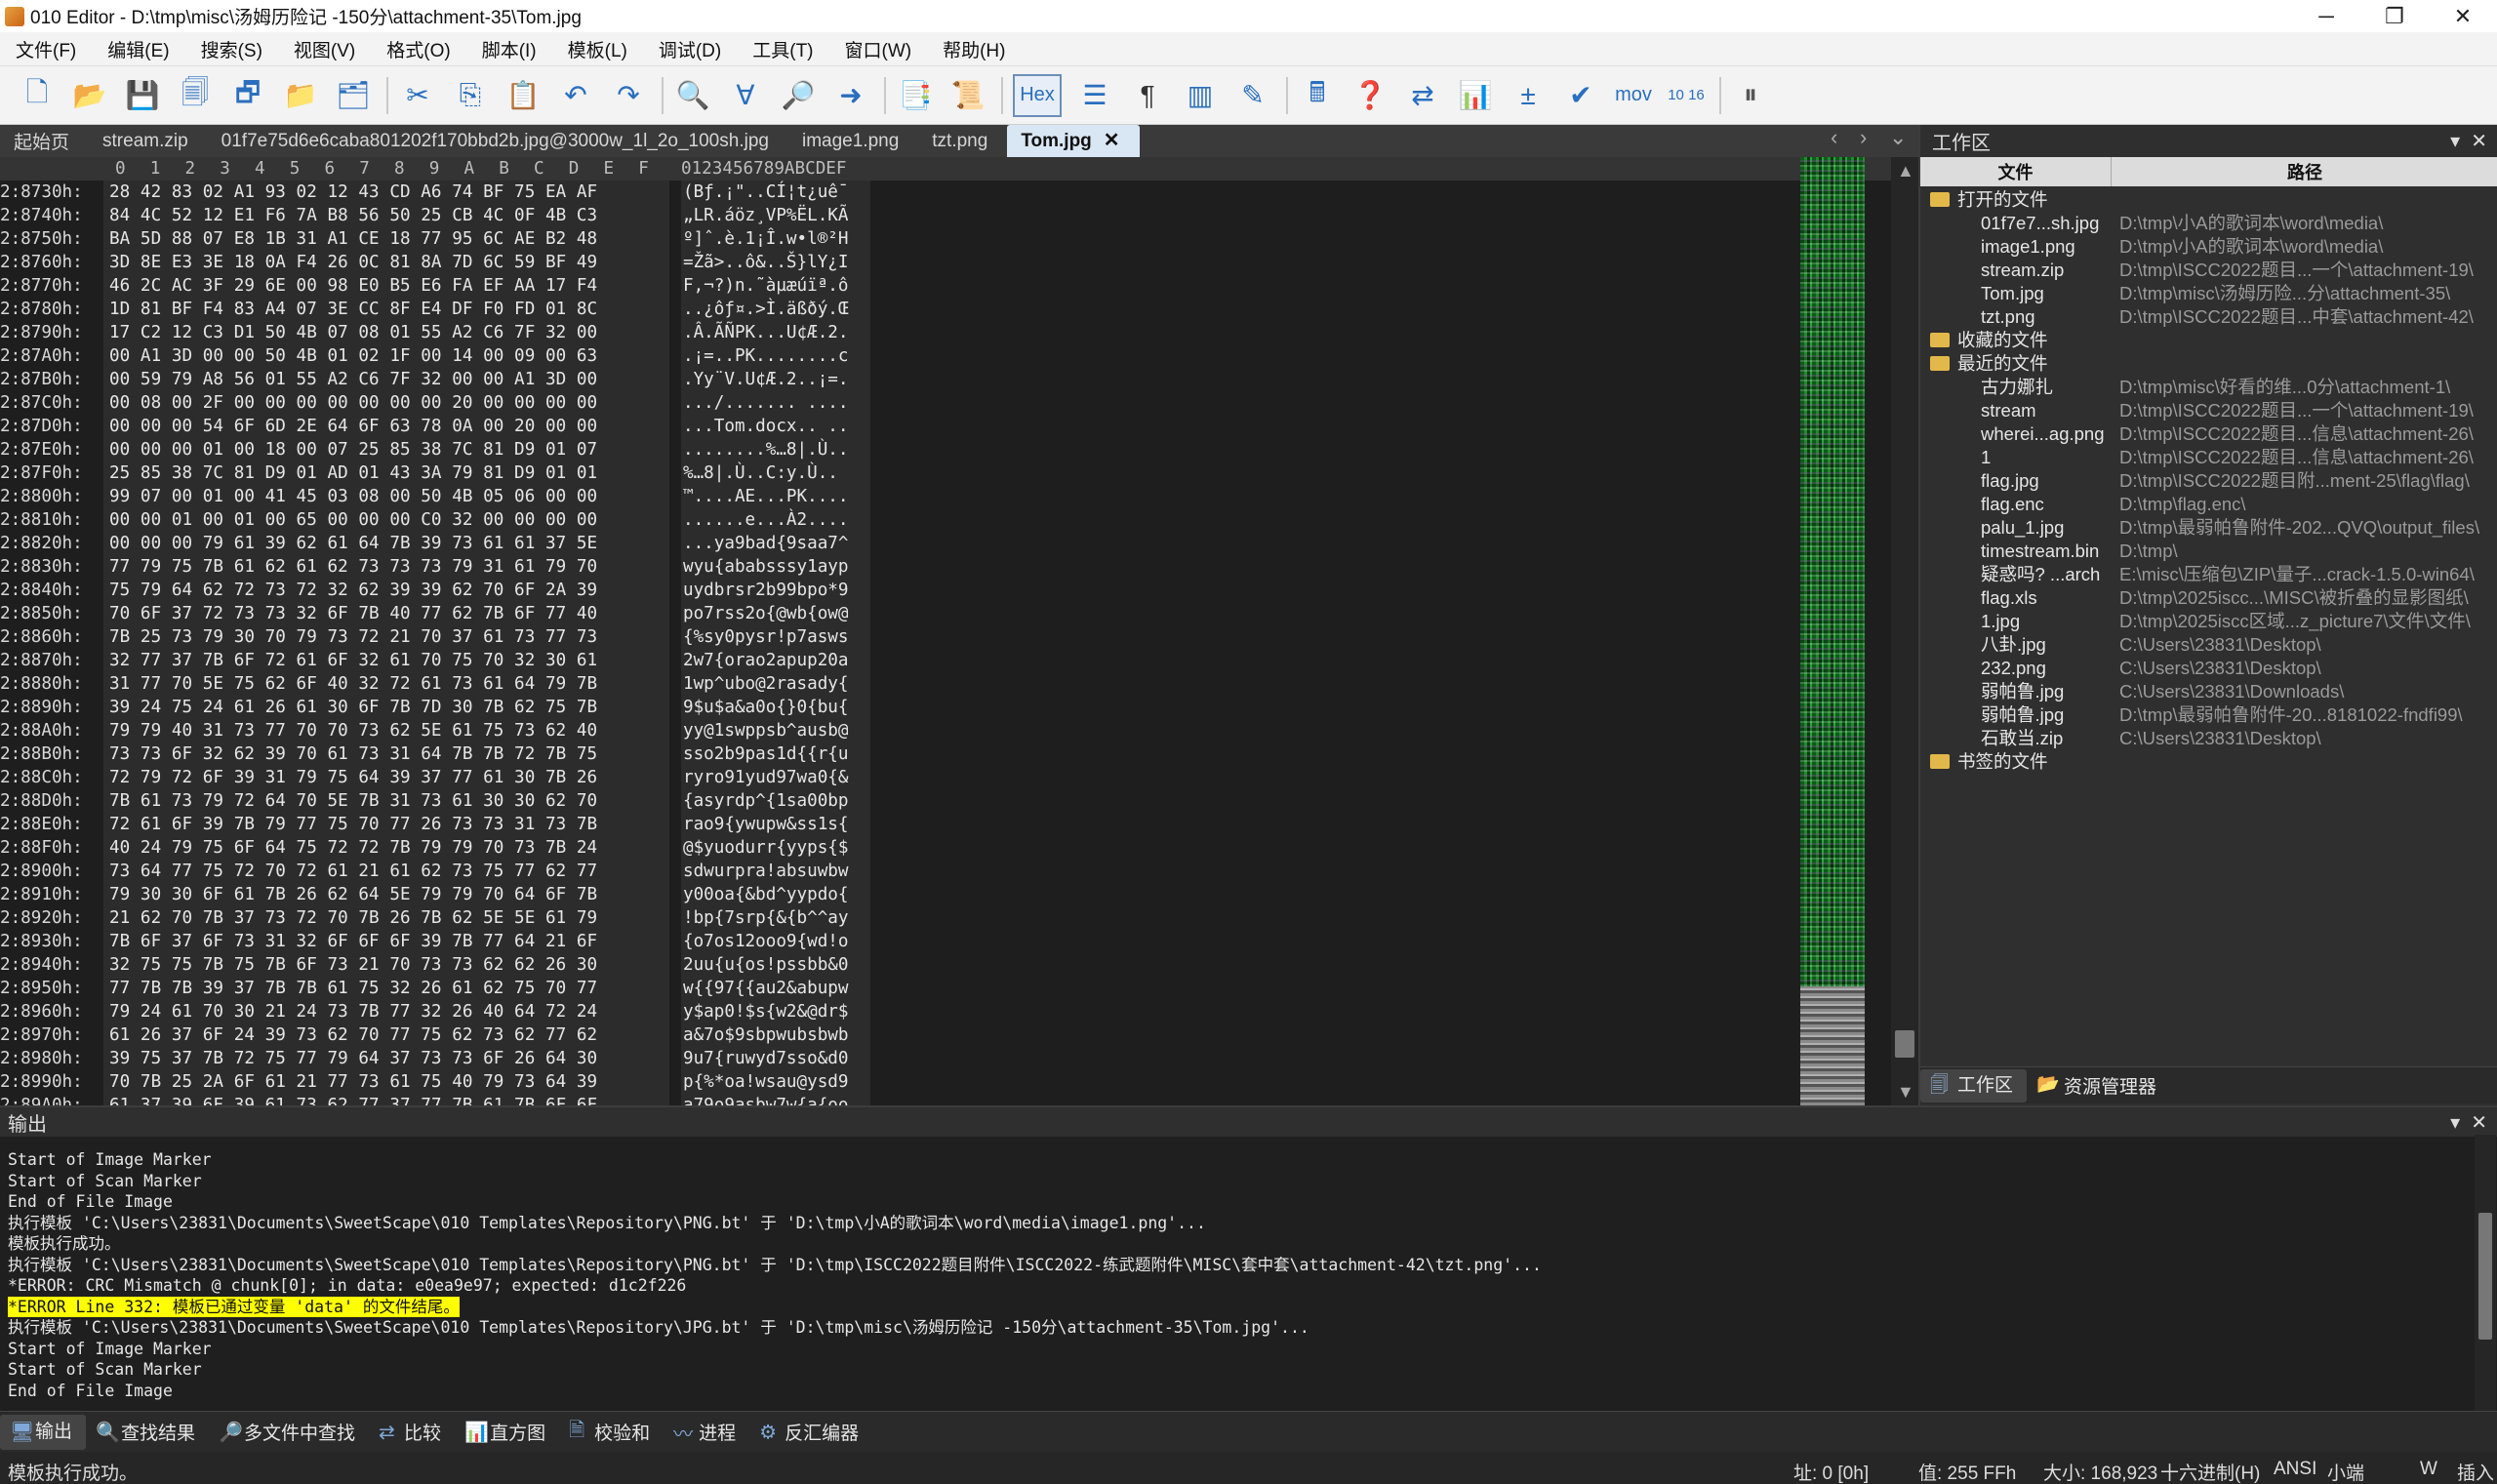 Image resolution: width=2497 pixels, height=1484 pixels. Describe the element at coordinates (289, 1432) in the screenshot. I see `bottom-tab: 🔎 多文件中查找` at that location.